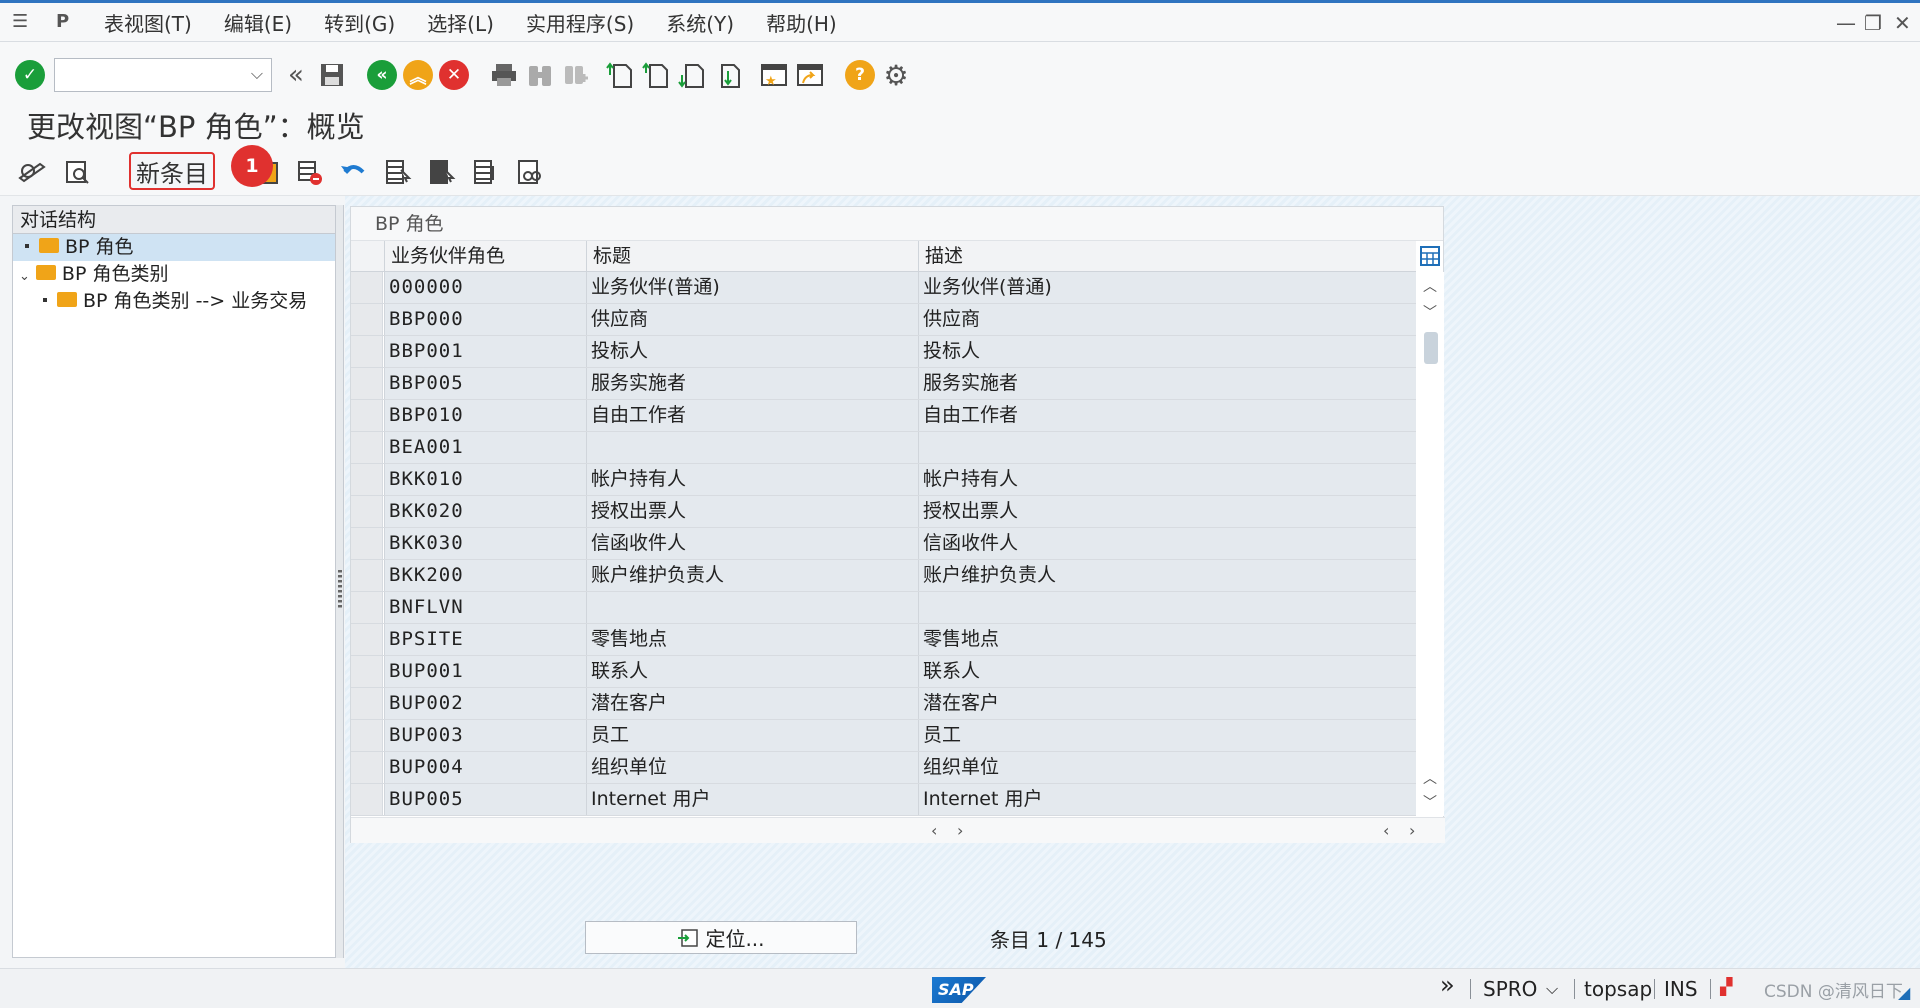 This screenshot has width=1920, height=1008. I want to click on tree-item-role-category-business-transaction: BP 角色类别 --> 业务交易, so click(174, 301).